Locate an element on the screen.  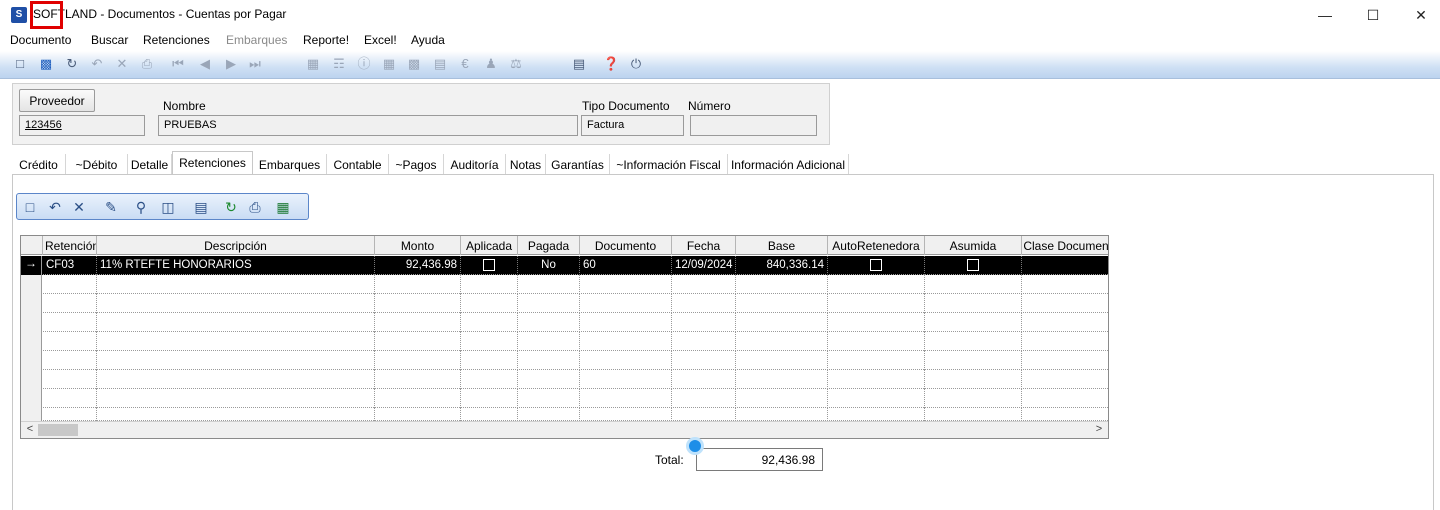
column-header-documento: Documento is located at coordinates (626, 245).